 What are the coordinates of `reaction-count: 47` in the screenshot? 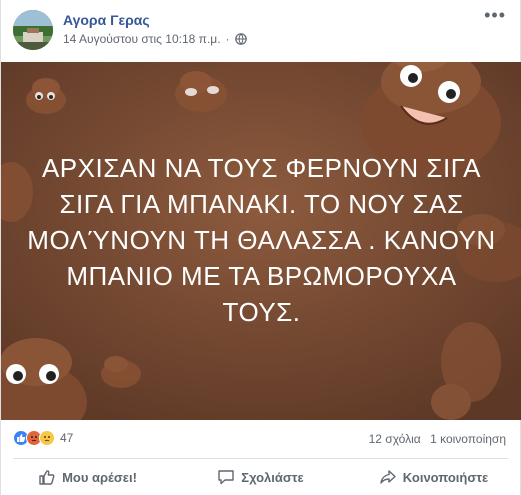 It's located at (67, 438).